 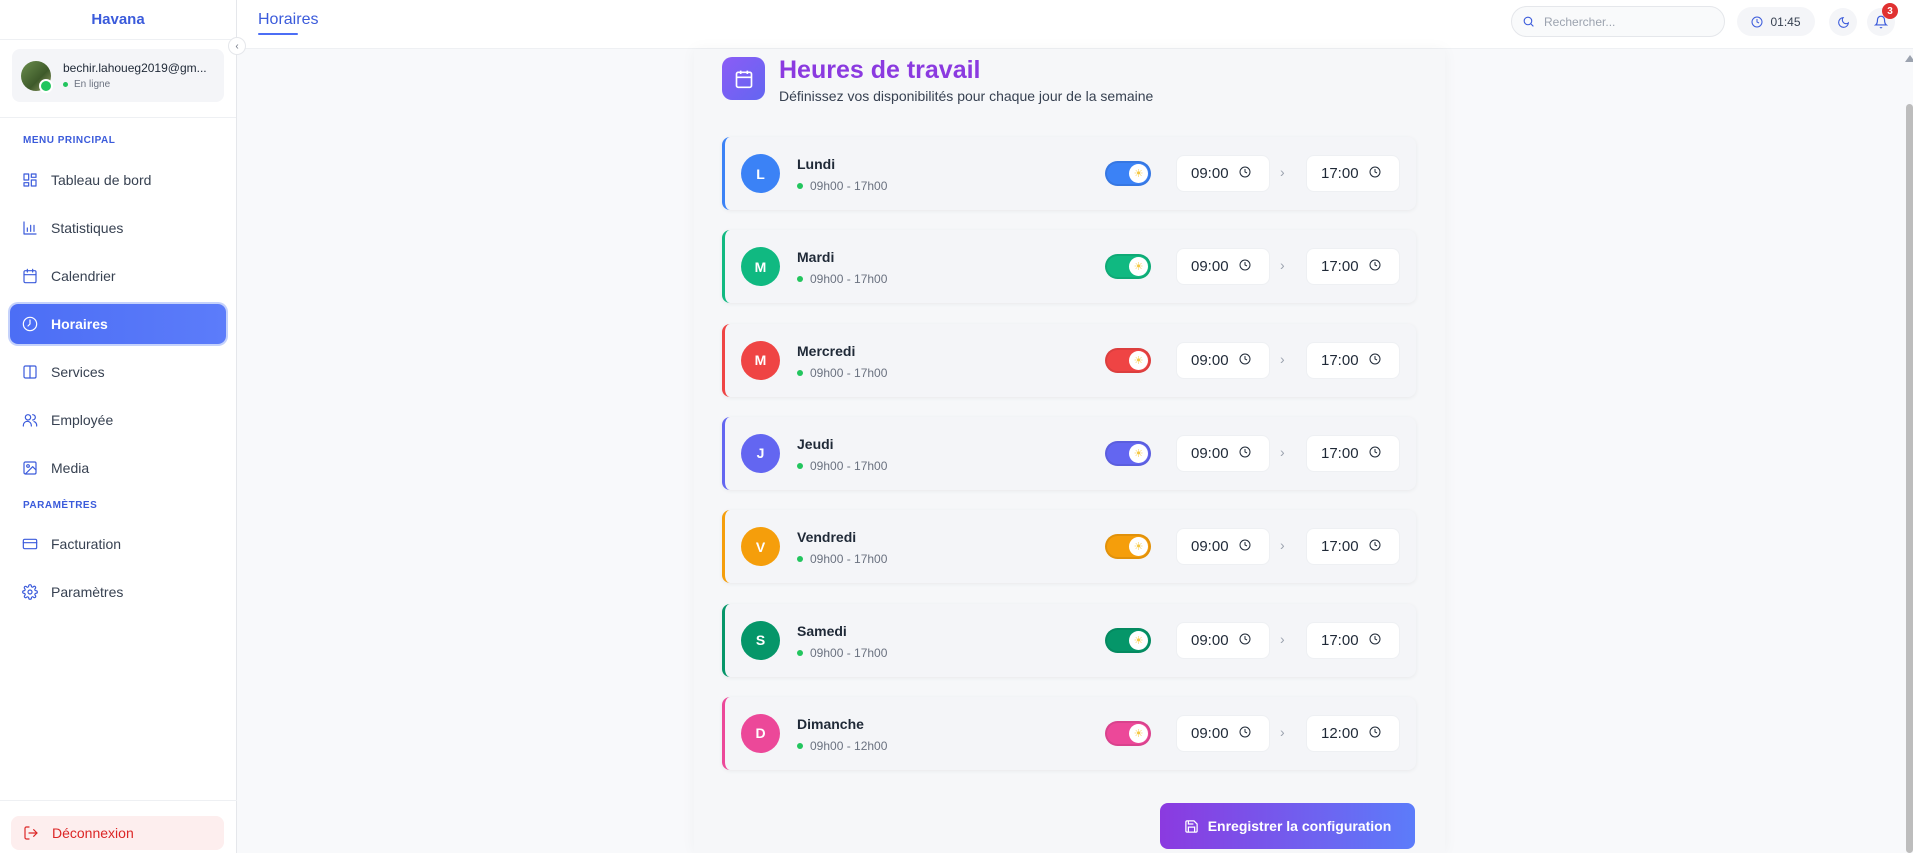 I want to click on save-label: Enregistrer la configuration, so click(x=1299, y=826).